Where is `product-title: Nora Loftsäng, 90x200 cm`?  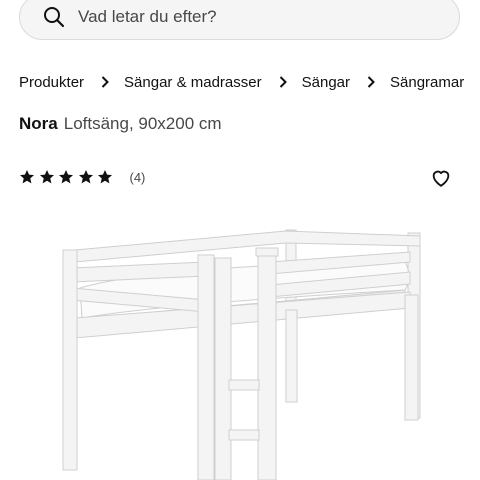 product-title: Nora Loftsäng, 90x200 cm is located at coordinates (120, 124).